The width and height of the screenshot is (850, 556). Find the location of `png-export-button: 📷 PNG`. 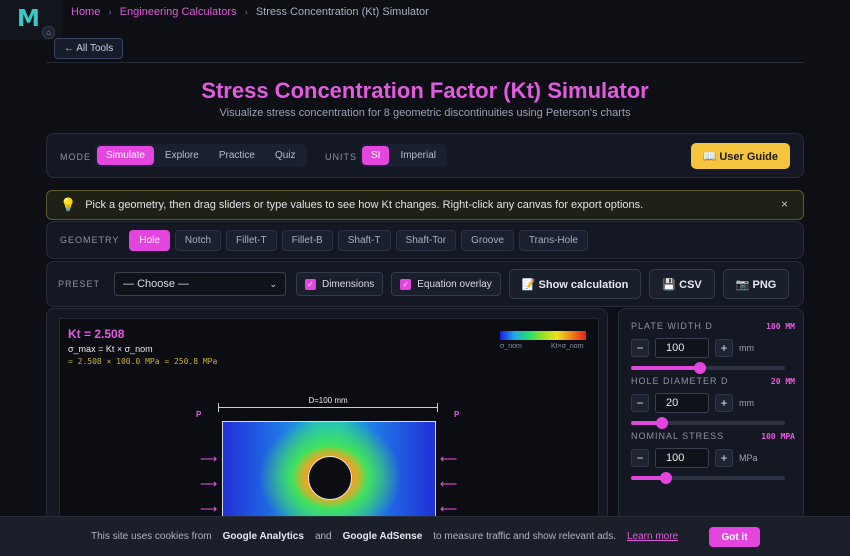

png-export-button: 📷 PNG is located at coordinates (756, 284).